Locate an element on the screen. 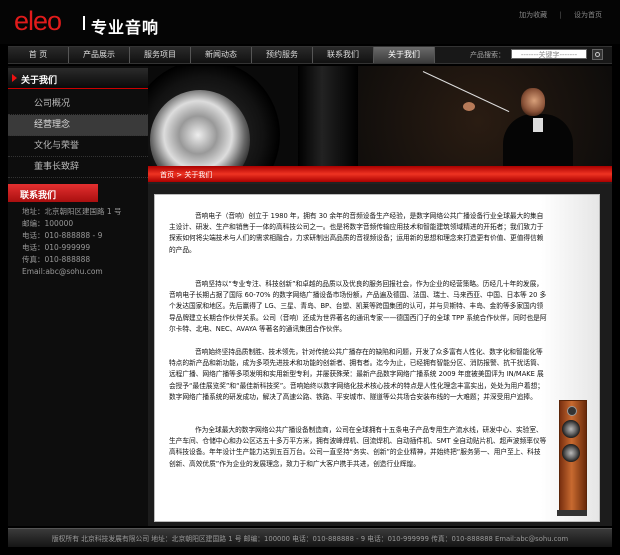 The image size is (620, 555). speaker-image is located at coordinates (214, 116).